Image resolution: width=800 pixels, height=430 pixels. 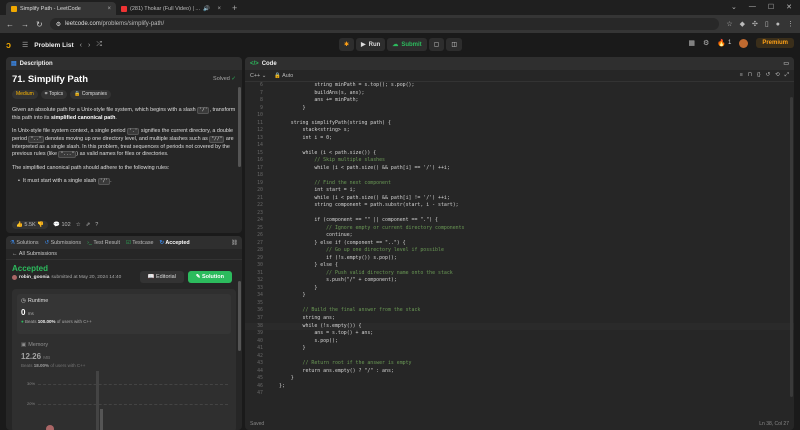 I want to click on extensions-puzzle-icon: ✣, so click(x=755, y=24).